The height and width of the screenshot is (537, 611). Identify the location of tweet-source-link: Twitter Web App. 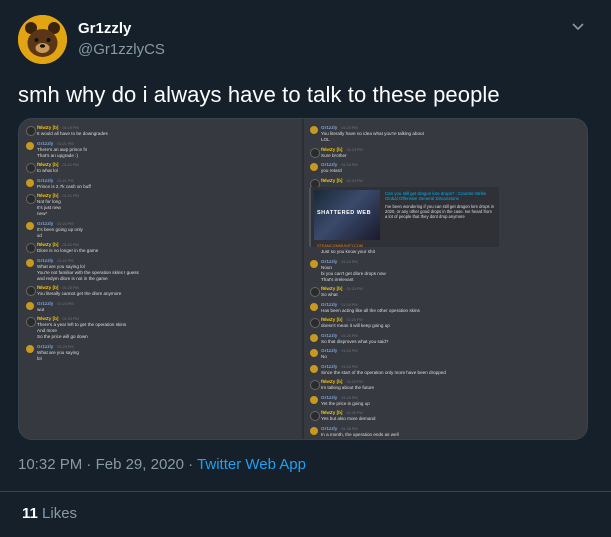
(251, 464).